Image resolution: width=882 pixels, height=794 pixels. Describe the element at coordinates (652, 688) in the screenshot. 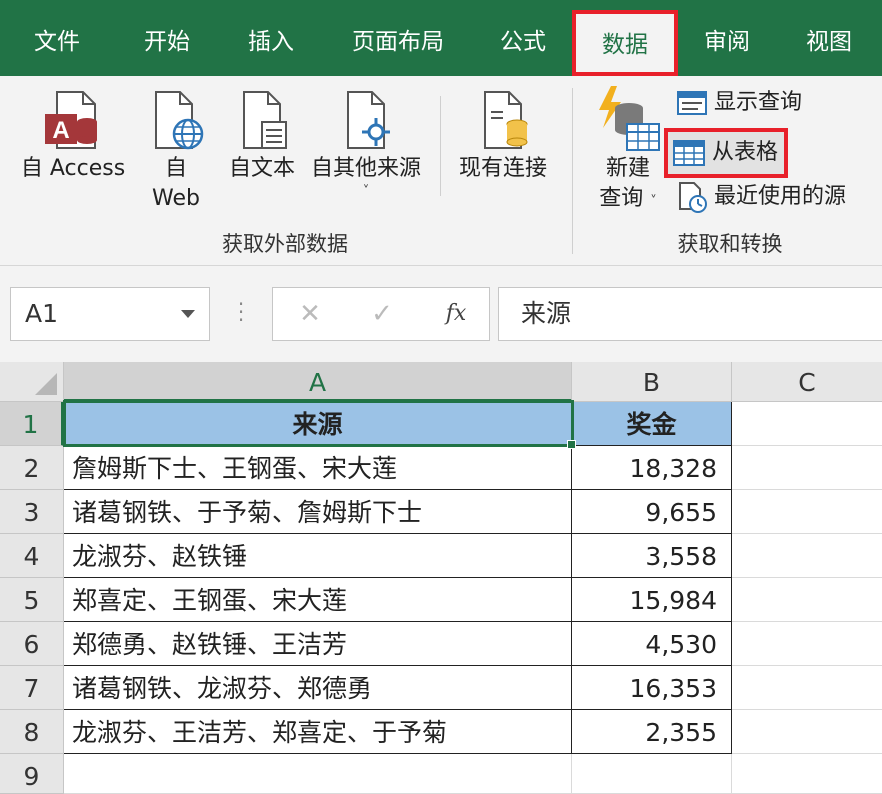

I see `cell-b7: 16,353` at that location.